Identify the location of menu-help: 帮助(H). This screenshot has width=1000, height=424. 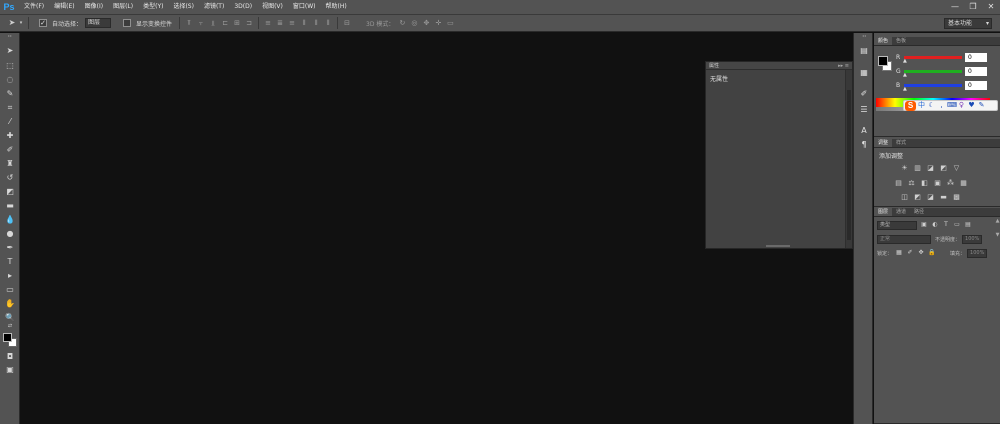
(335, 7).